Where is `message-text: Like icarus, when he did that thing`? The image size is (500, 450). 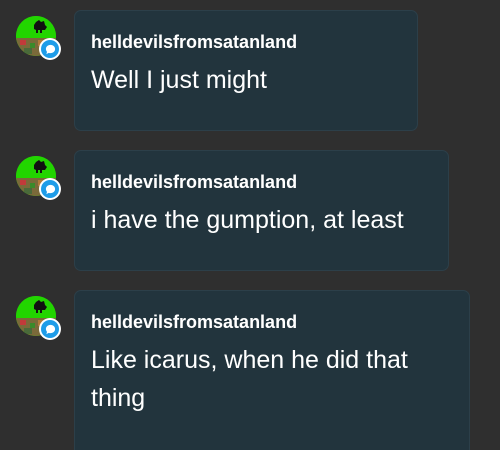
message-text: Like icarus, when he did that thing is located at coordinates (249, 379).